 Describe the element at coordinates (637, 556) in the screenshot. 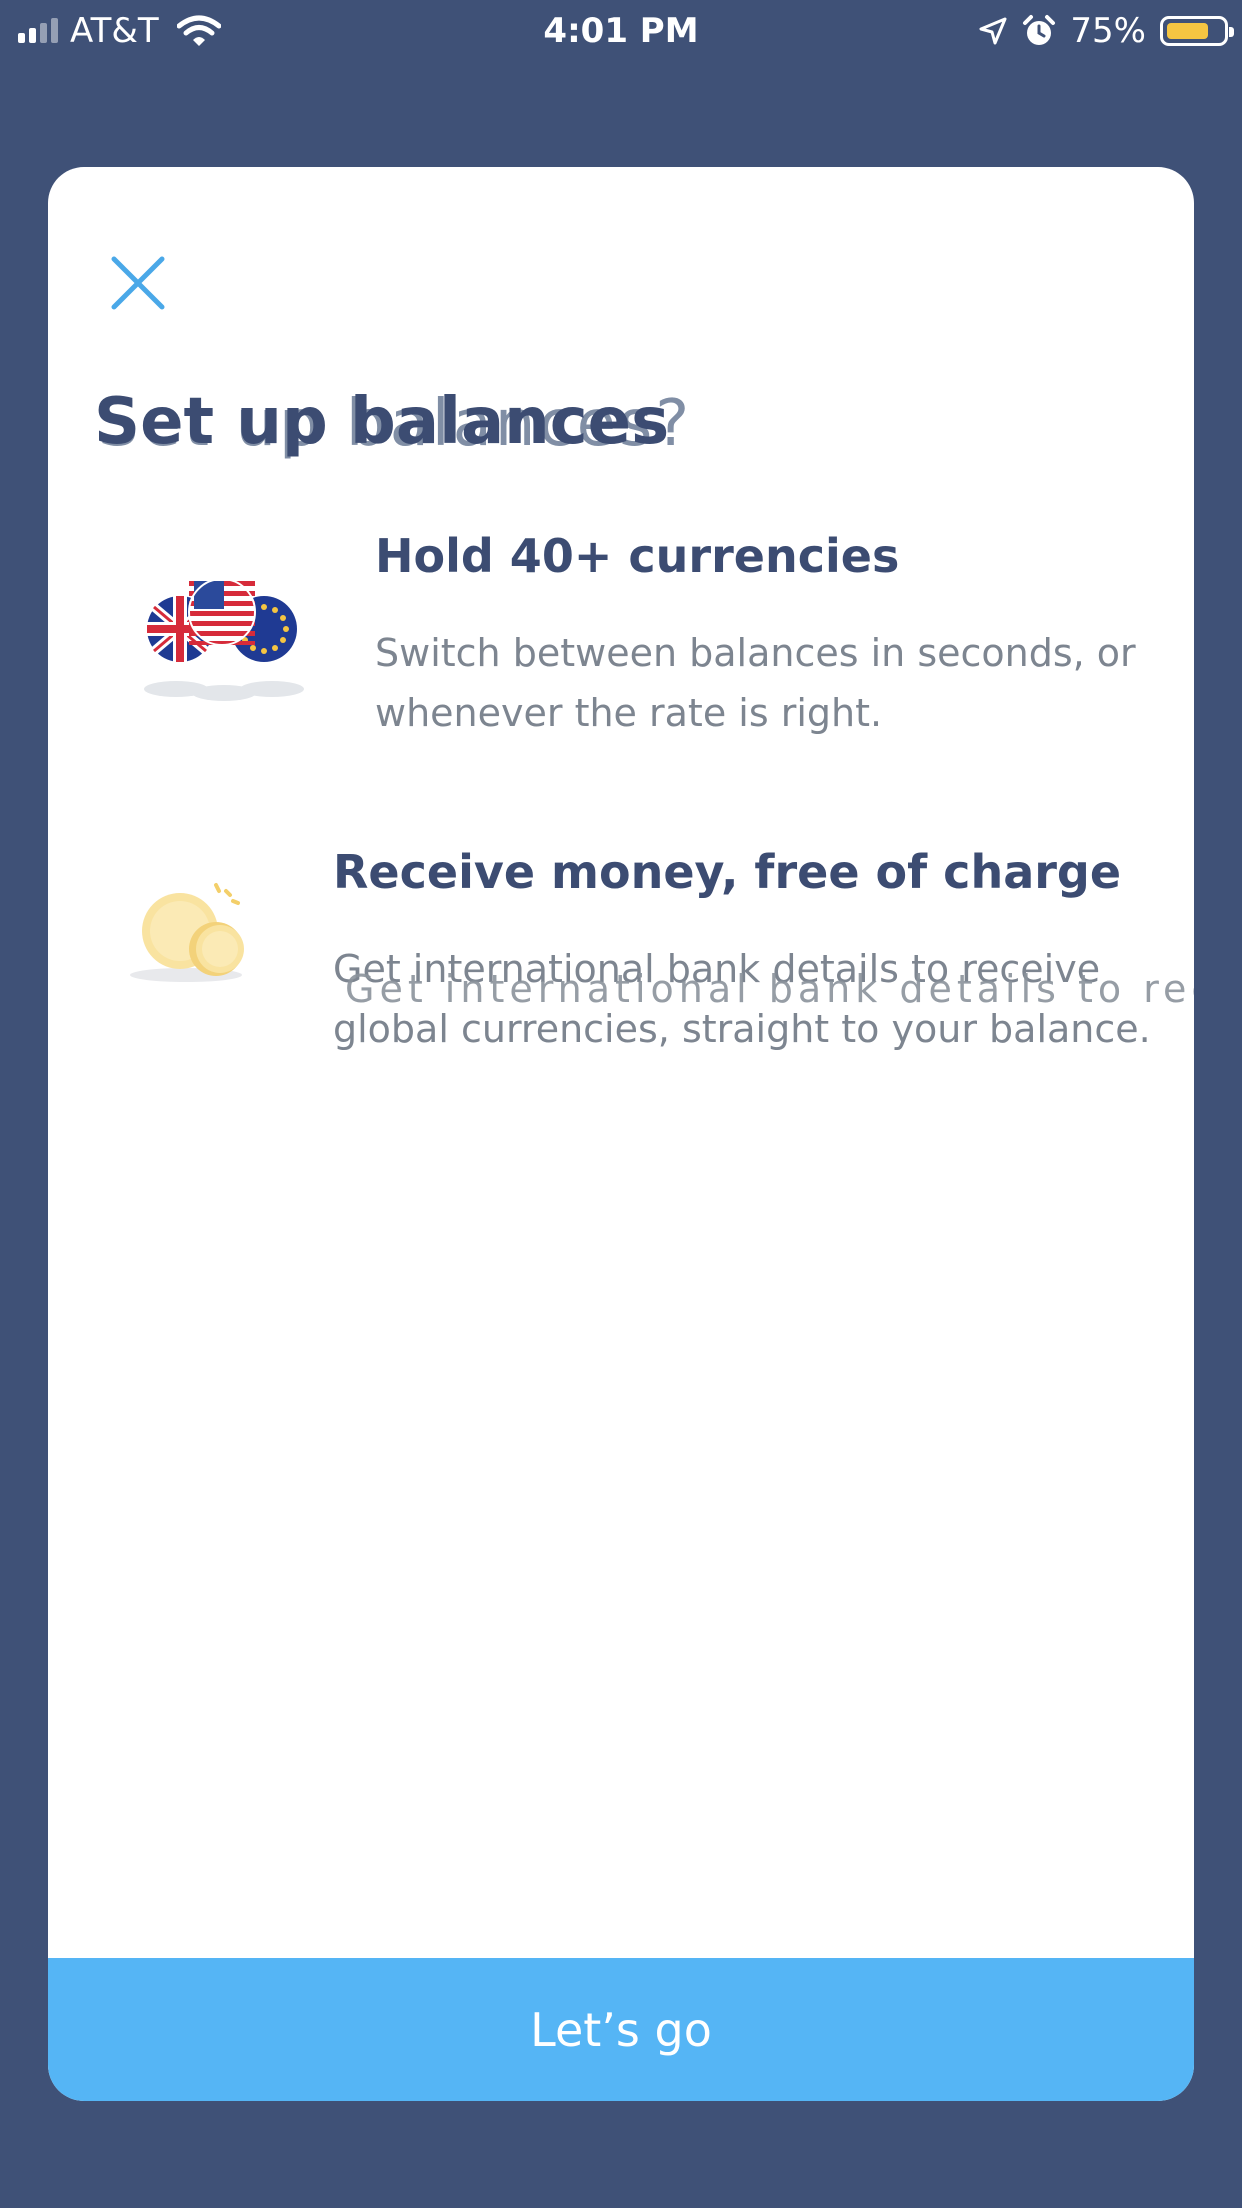

I see `feature-title: Hold 40+ currencies` at that location.